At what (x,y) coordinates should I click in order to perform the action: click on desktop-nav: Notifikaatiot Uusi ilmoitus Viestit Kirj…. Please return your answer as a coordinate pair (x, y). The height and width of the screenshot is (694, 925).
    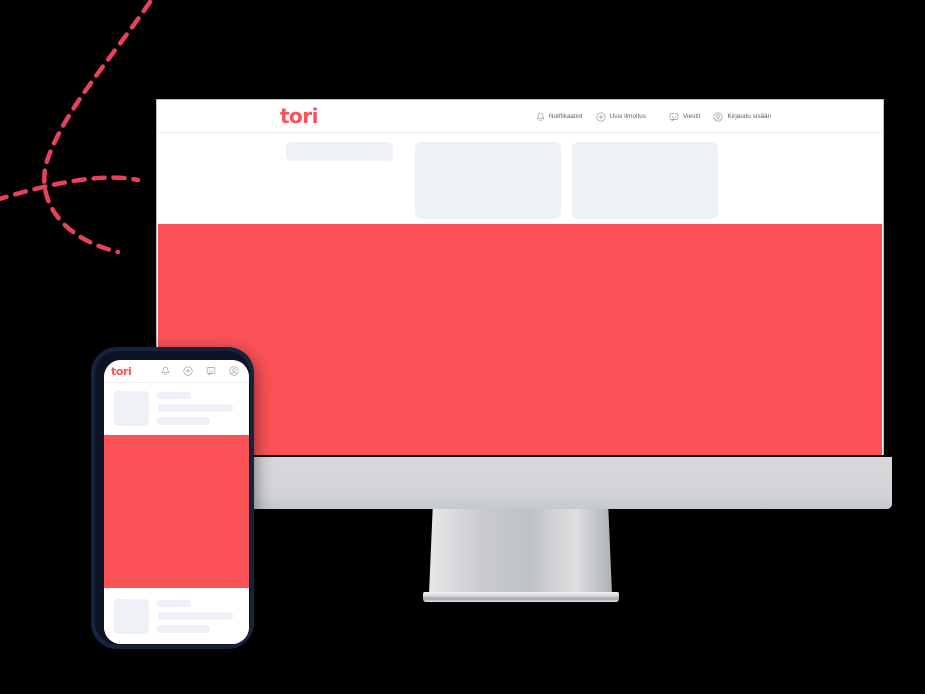
    Looking at the image, I should click on (653, 116).